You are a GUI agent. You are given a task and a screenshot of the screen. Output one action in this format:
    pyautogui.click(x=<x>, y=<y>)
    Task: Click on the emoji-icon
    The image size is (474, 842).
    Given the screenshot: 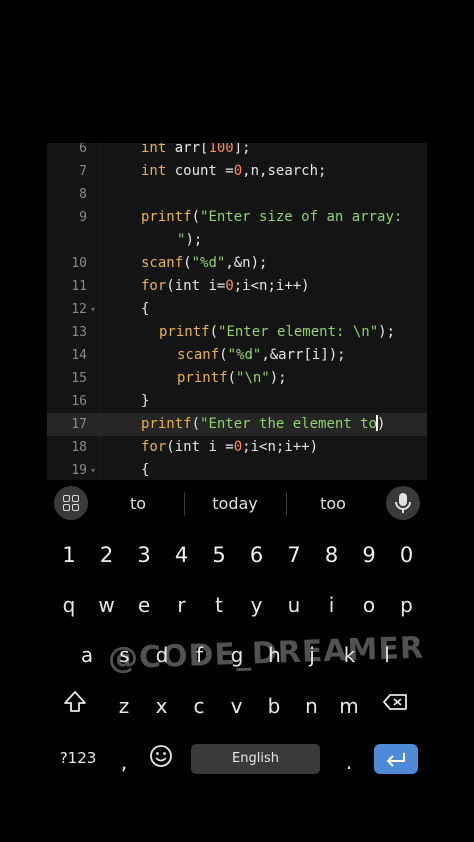 What is the action you would take?
    pyautogui.click(x=161, y=756)
    